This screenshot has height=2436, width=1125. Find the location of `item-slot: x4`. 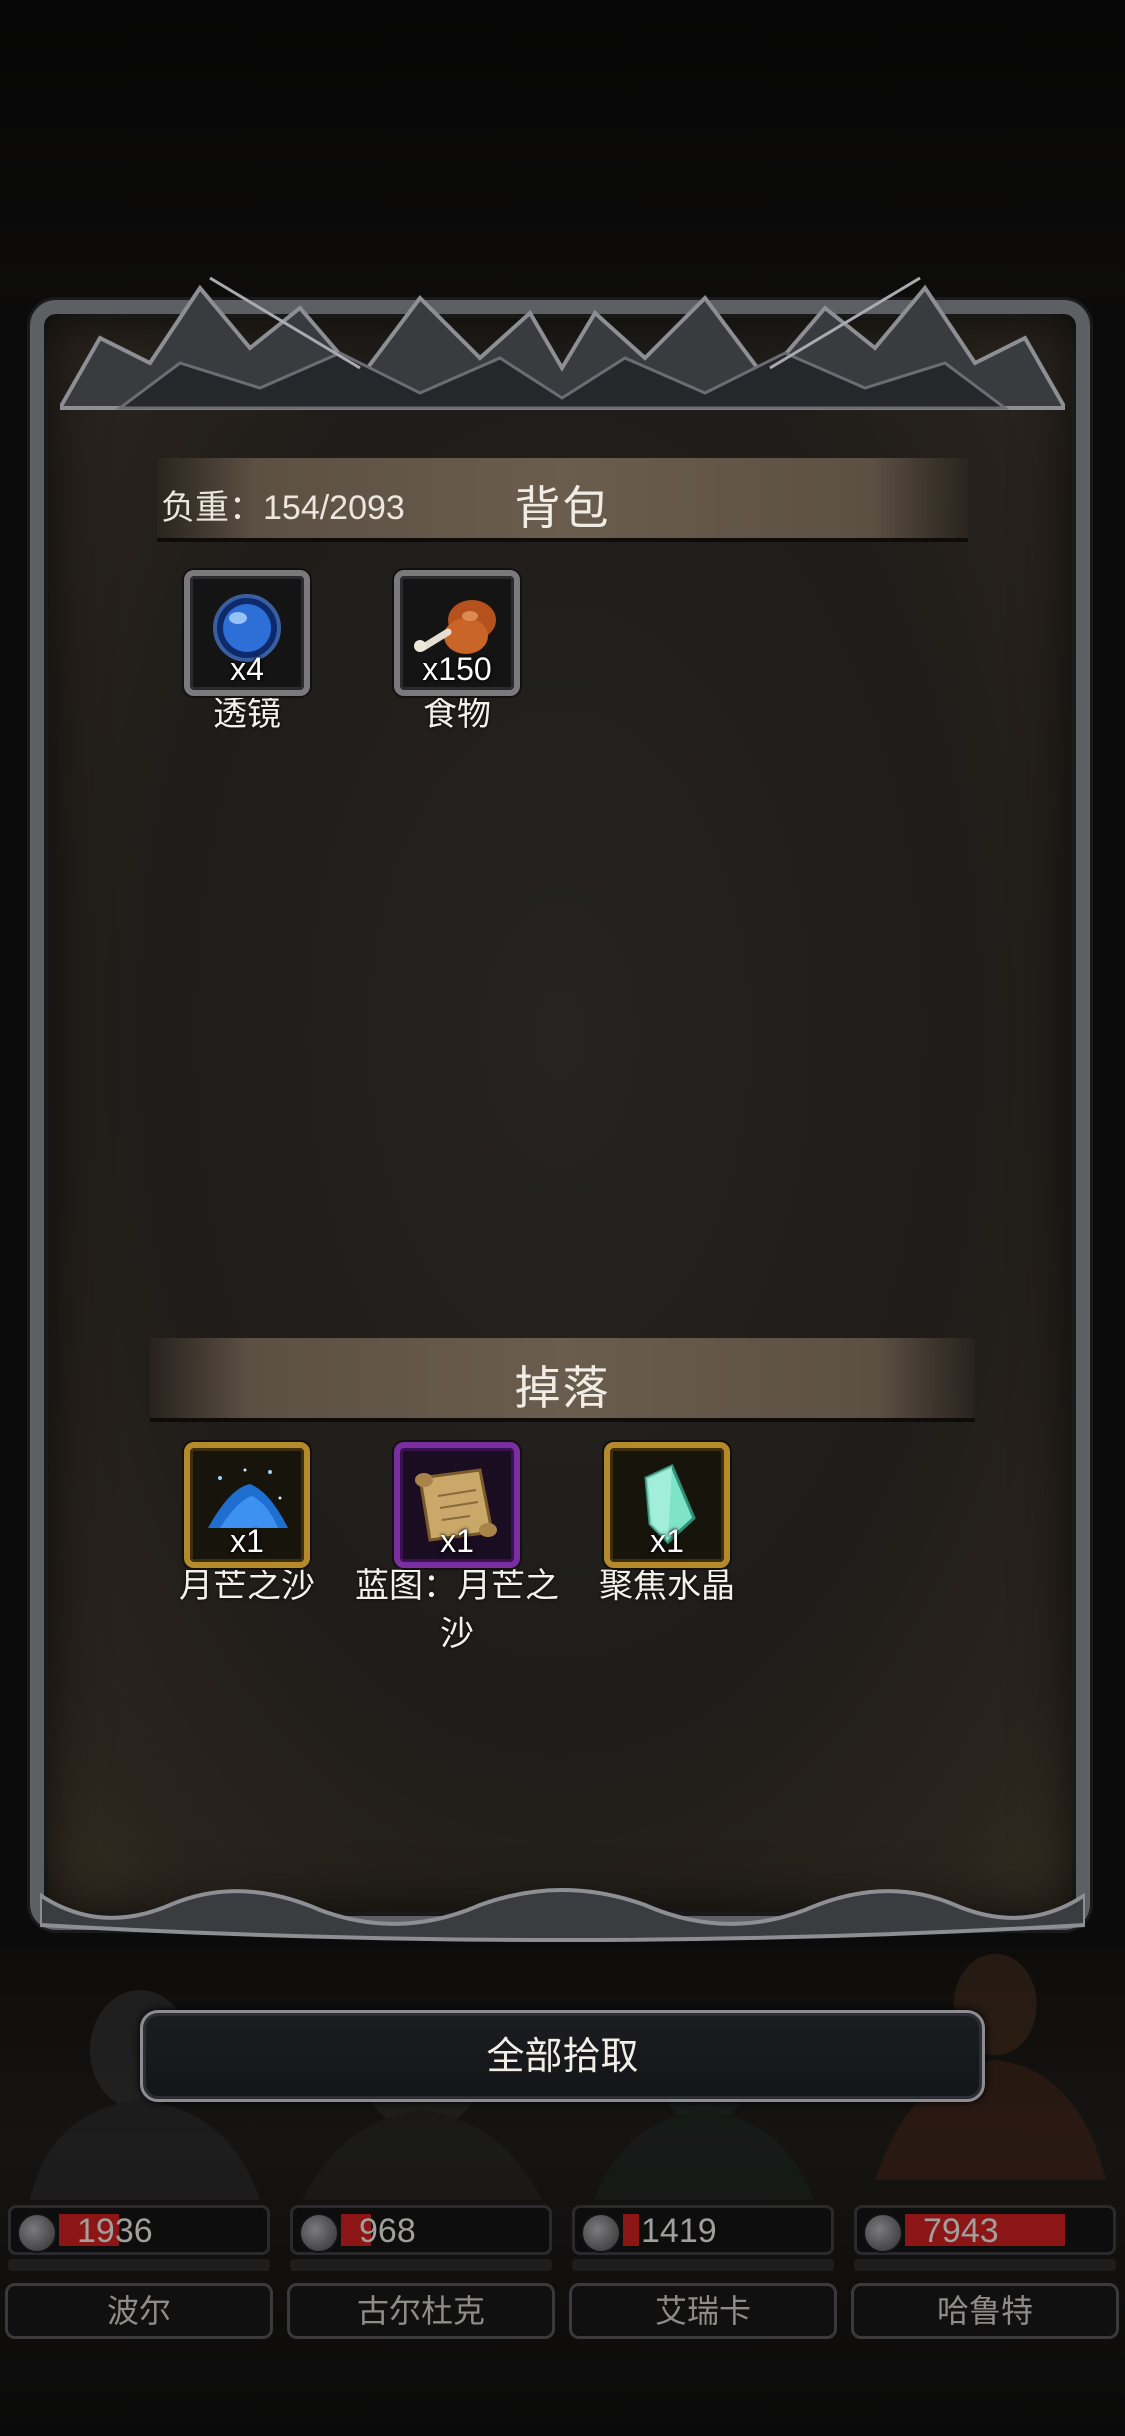

item-slot: x4 is located at coordinates (247, 633).